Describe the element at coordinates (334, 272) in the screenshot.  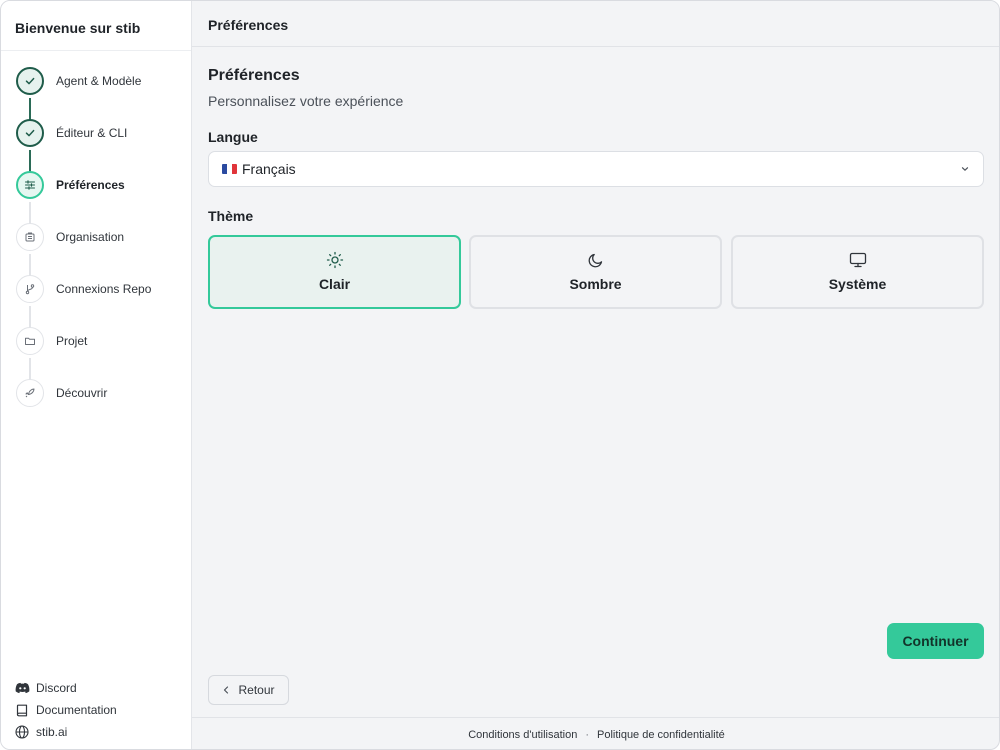
I see `theme-option-clair: Clair` at that location.